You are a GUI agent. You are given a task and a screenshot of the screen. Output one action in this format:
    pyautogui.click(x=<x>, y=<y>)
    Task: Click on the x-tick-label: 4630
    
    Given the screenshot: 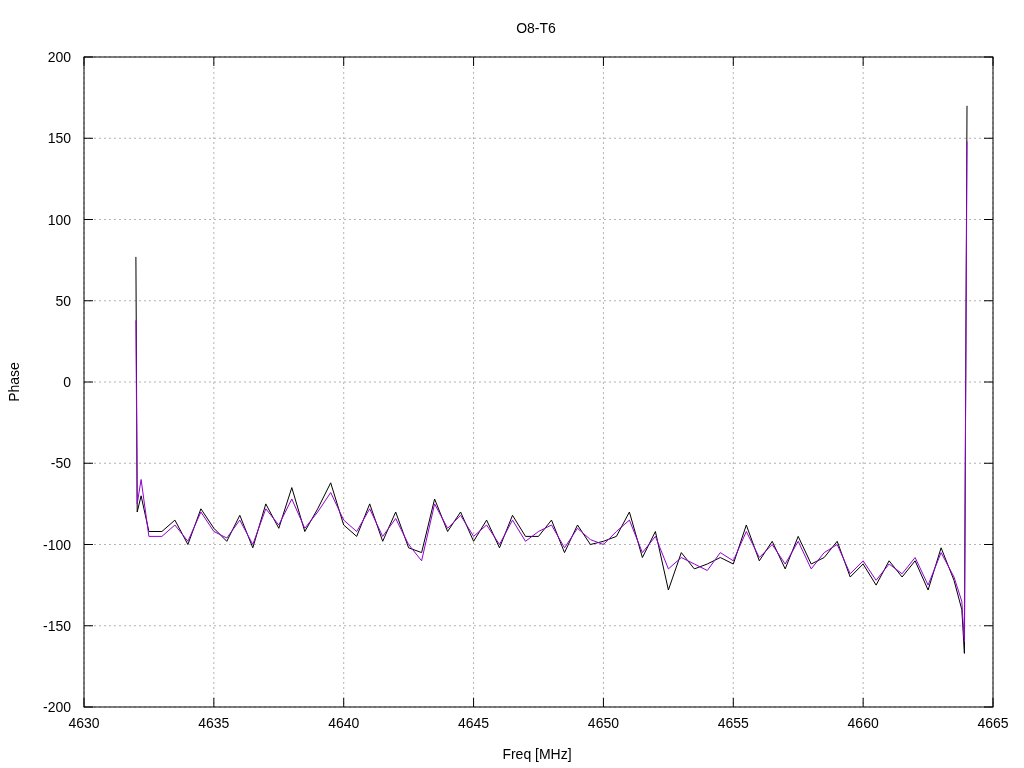 What is the action you would take?
    pyautogui.click(x=84, y=723)
    